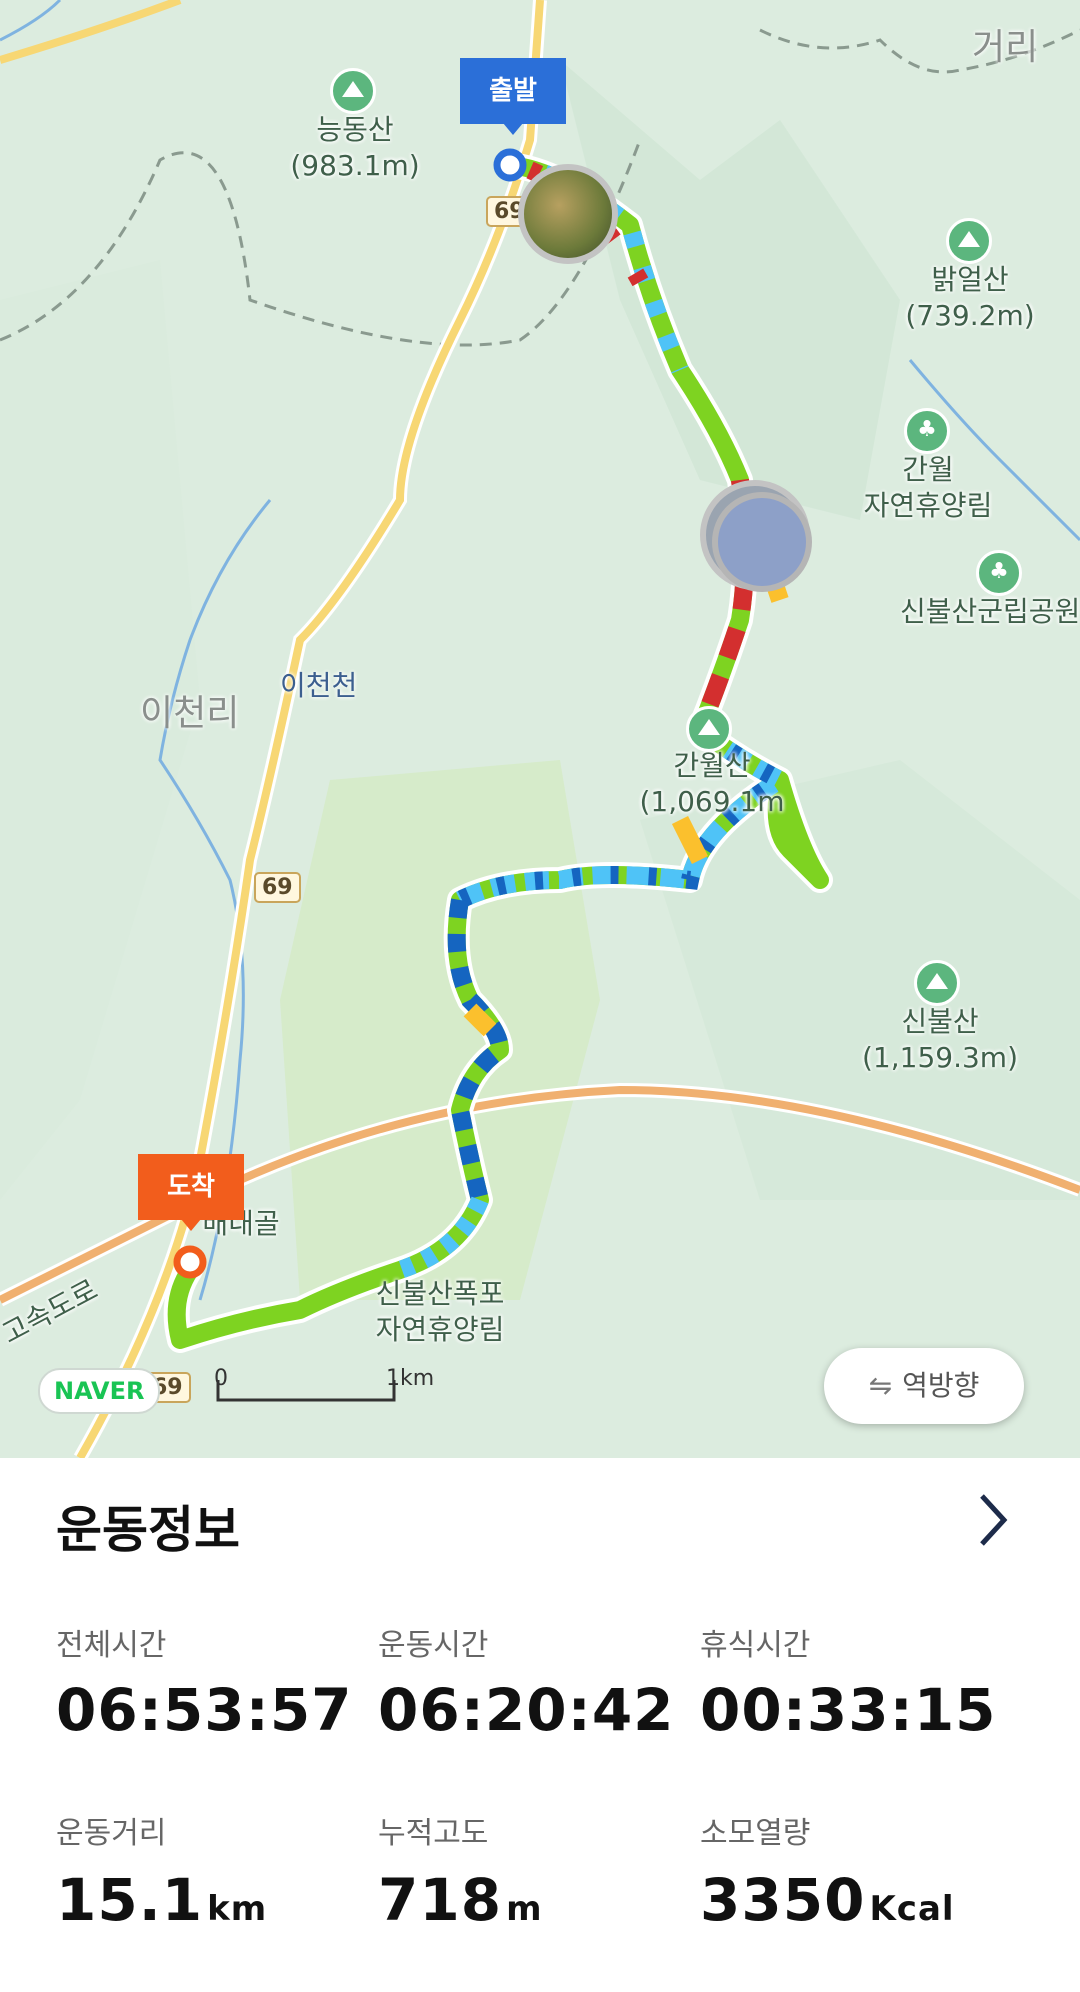 Image resolution: width=1080 pixels, height=1992 pixels. Describe the element at coordinates (148, 1530) in the screenshot. I see `exercise-info-title: 운동정보` at that location.